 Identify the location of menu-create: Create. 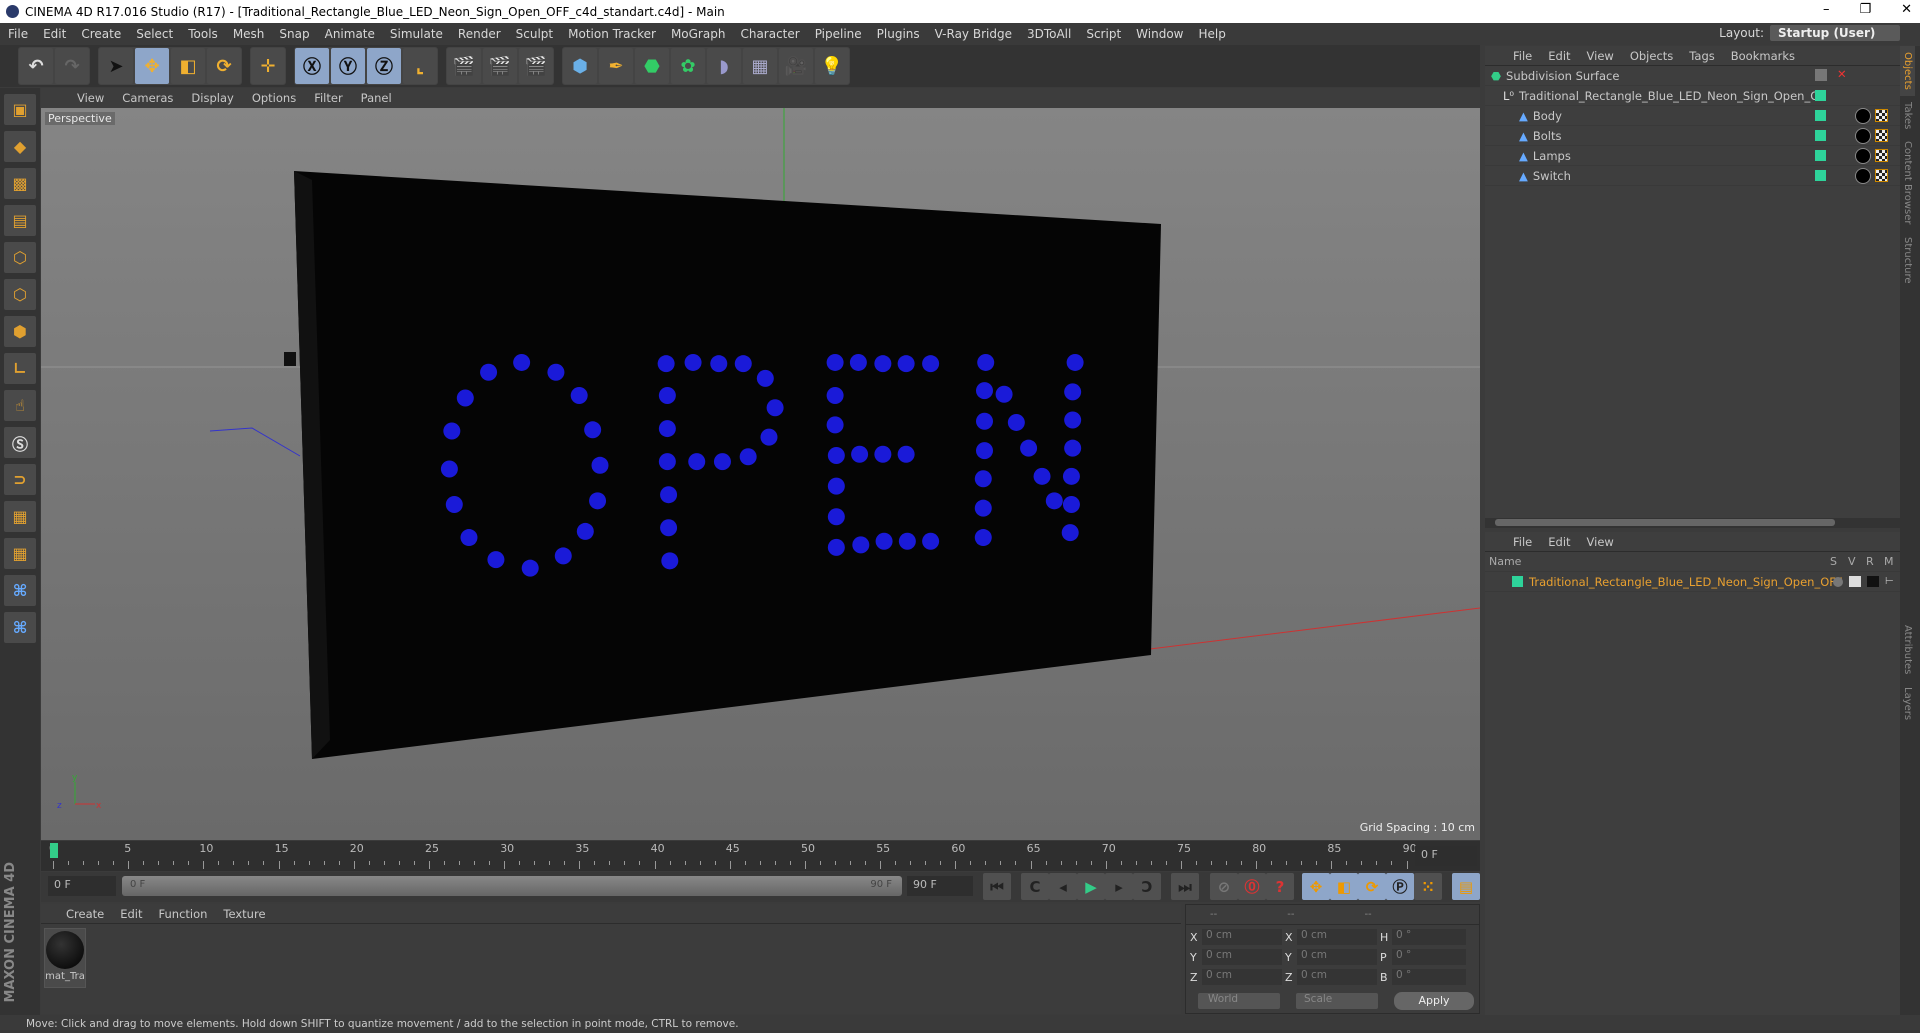
(101, 34).